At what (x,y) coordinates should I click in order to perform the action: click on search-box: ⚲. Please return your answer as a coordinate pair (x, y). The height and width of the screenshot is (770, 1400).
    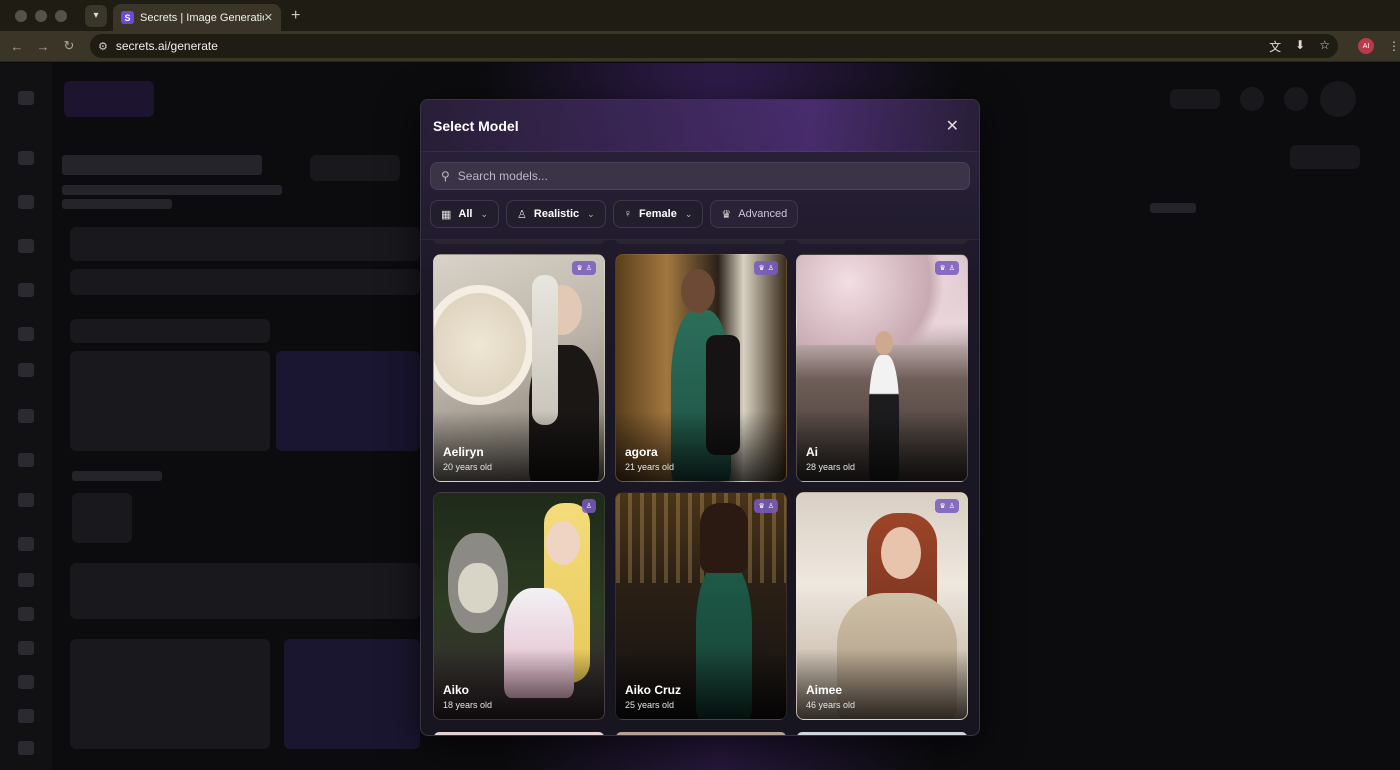
    Looking at the image, I should click on (700, 176).